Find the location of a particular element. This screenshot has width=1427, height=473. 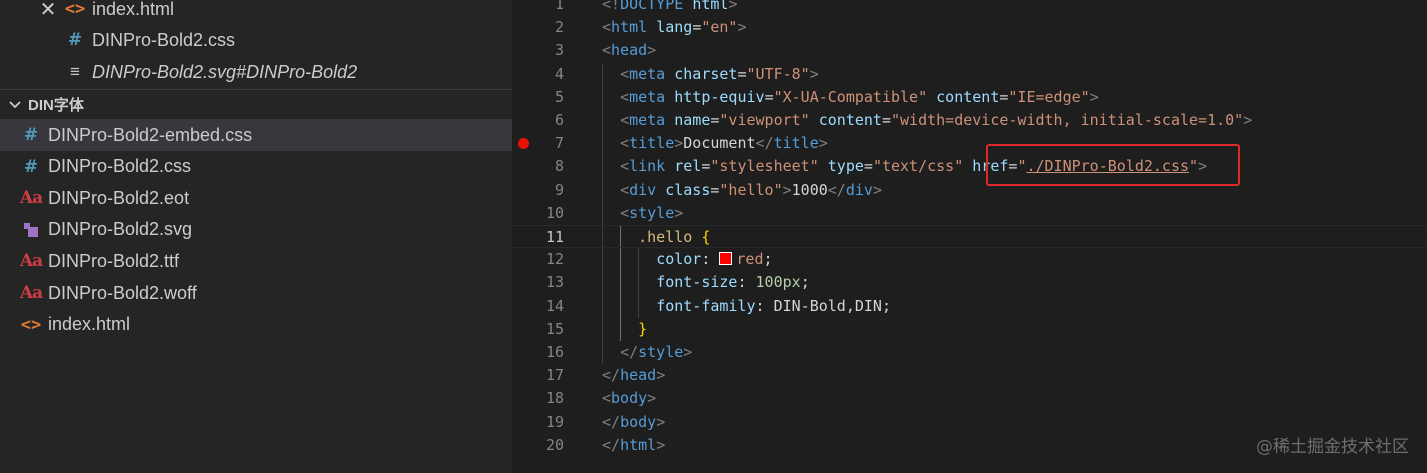

line-number: 11 is located at coordinates (554, 237).